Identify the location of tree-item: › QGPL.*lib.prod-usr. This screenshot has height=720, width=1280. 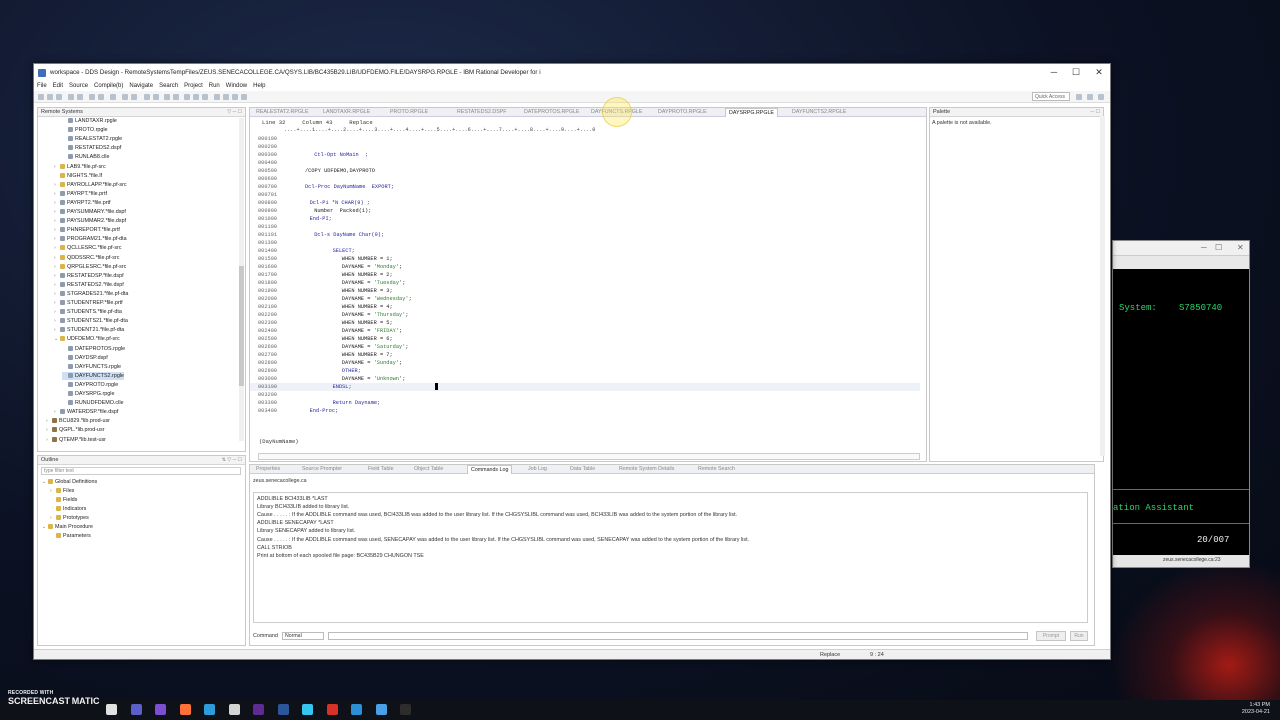
(75, 430).